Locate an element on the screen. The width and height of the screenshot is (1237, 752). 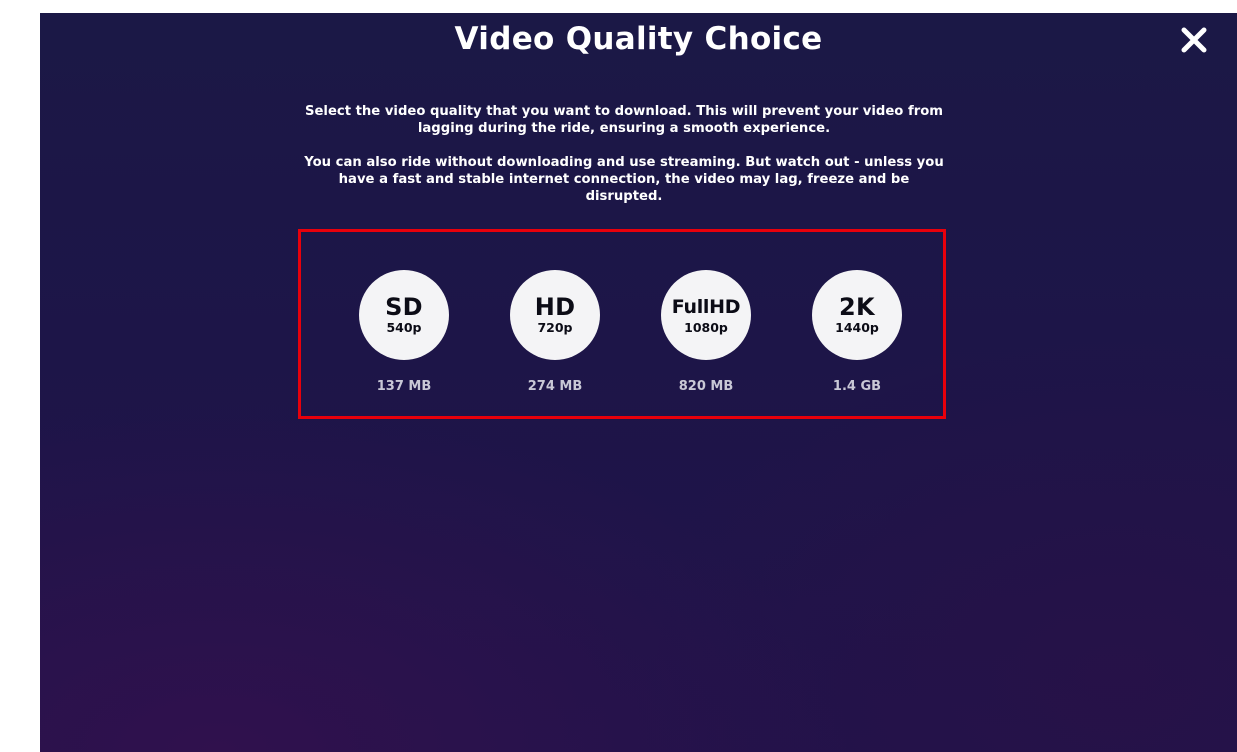
quality-resolution: 1440p is located at coordinates (857, 327).